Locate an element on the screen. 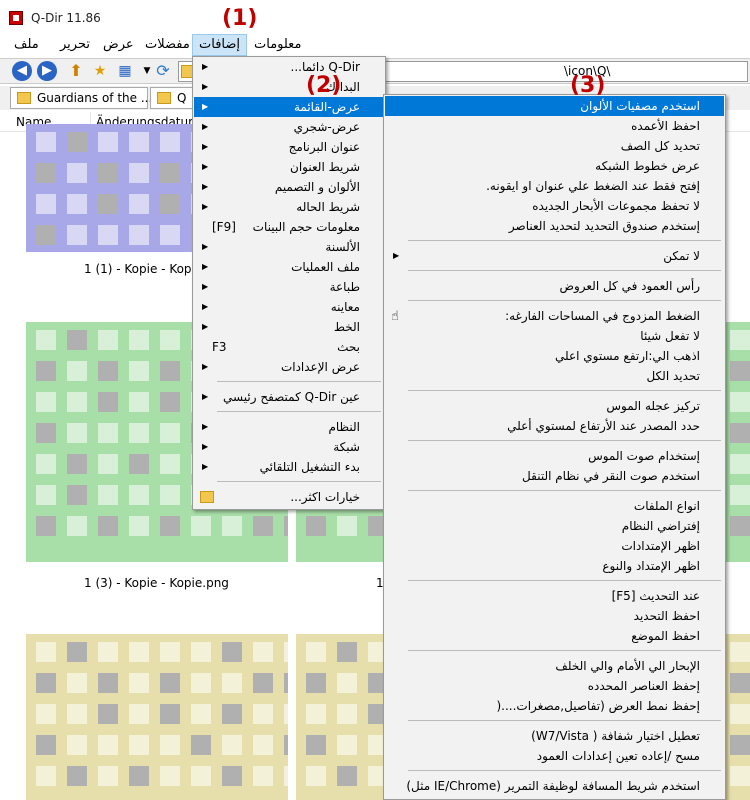 The height and width of the screenshot is (800, 750). menu2-item-28: مسح /إعاده تعين إعدادات العمود is located at coordinates (554, 756).